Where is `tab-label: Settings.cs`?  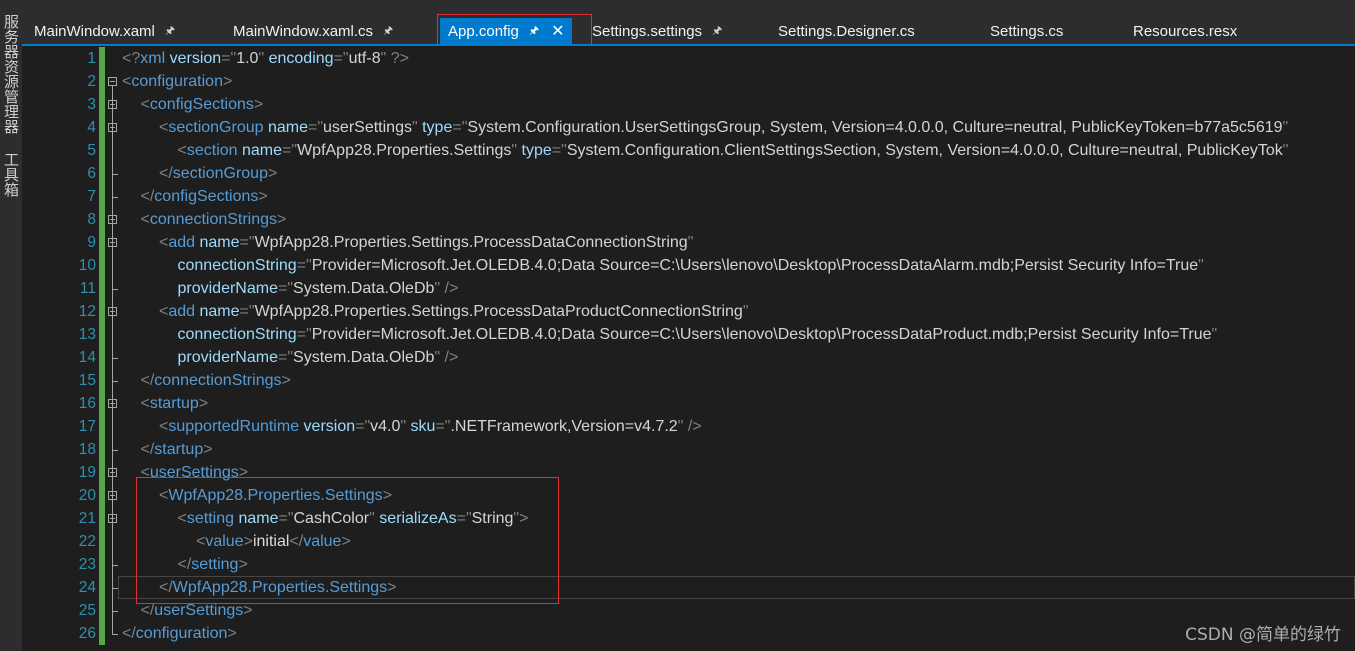 tab-label: Settings.cs is located at coordinates (1027, 31).